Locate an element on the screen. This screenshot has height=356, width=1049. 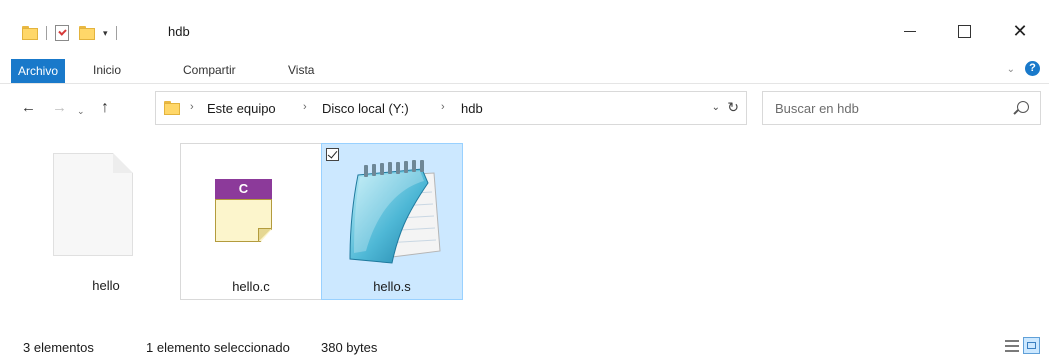
refresh-icon: ↻ is located at coordinates (733, 107).